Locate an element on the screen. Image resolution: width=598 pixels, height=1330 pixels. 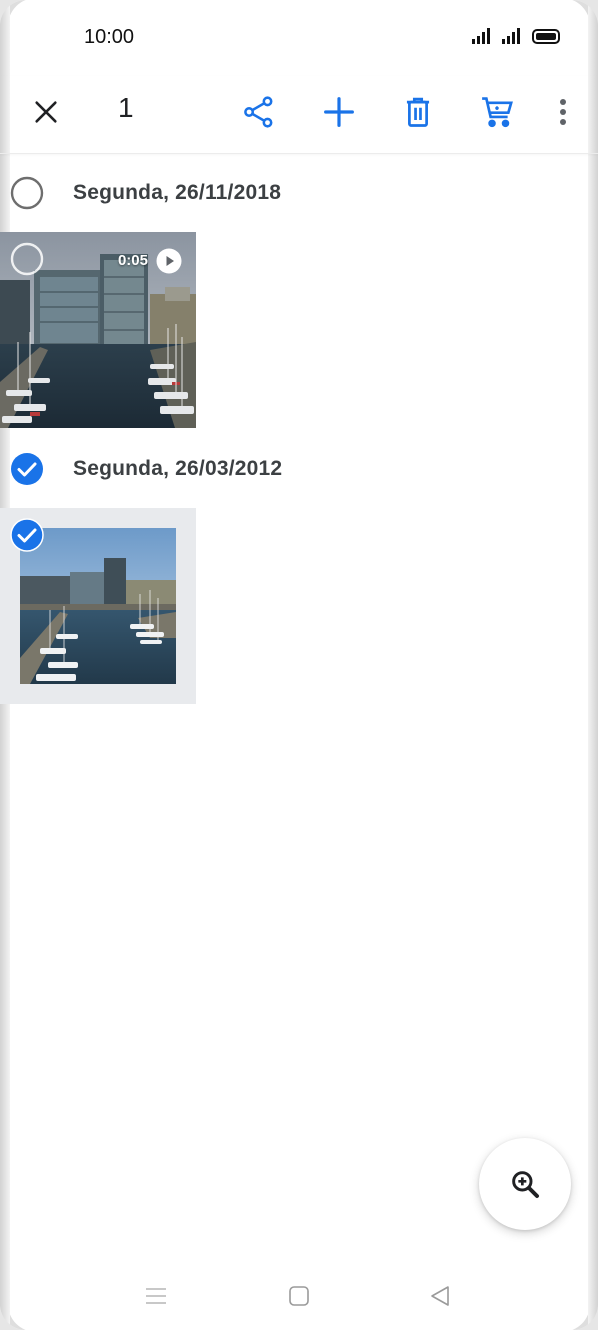
back-button is located at coordinates (440, 1296).